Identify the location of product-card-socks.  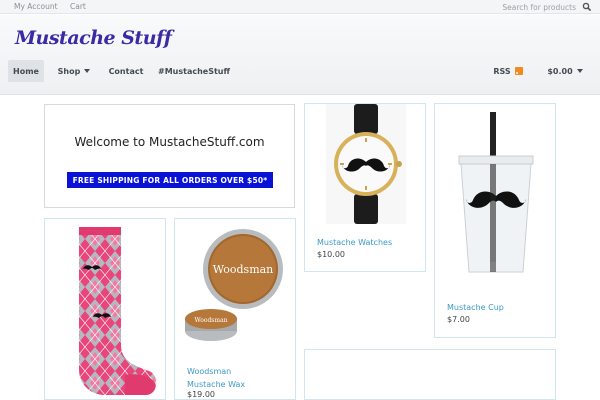
(105, 309).